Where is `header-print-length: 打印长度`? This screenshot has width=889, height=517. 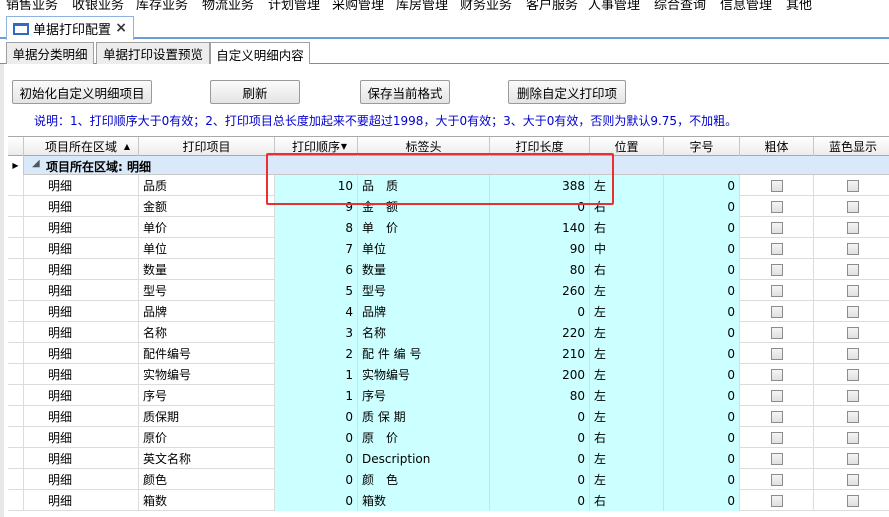 header-print-length: 打印长度 is located at coordinates (540, 146).